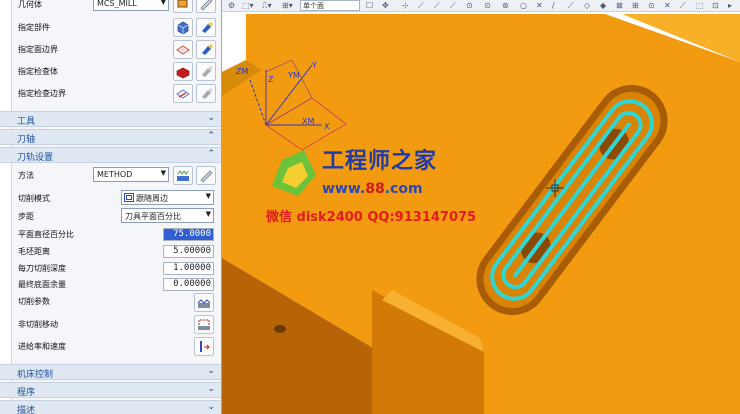  Describe the element at coordinates (110, 119) in the screenshot. I see `section-tool: 工具 ⌄` at that location.